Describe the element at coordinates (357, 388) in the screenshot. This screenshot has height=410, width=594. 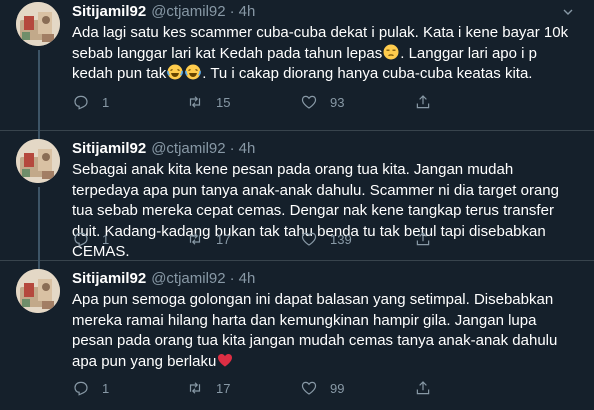
I see `like-button: 99` at that location.